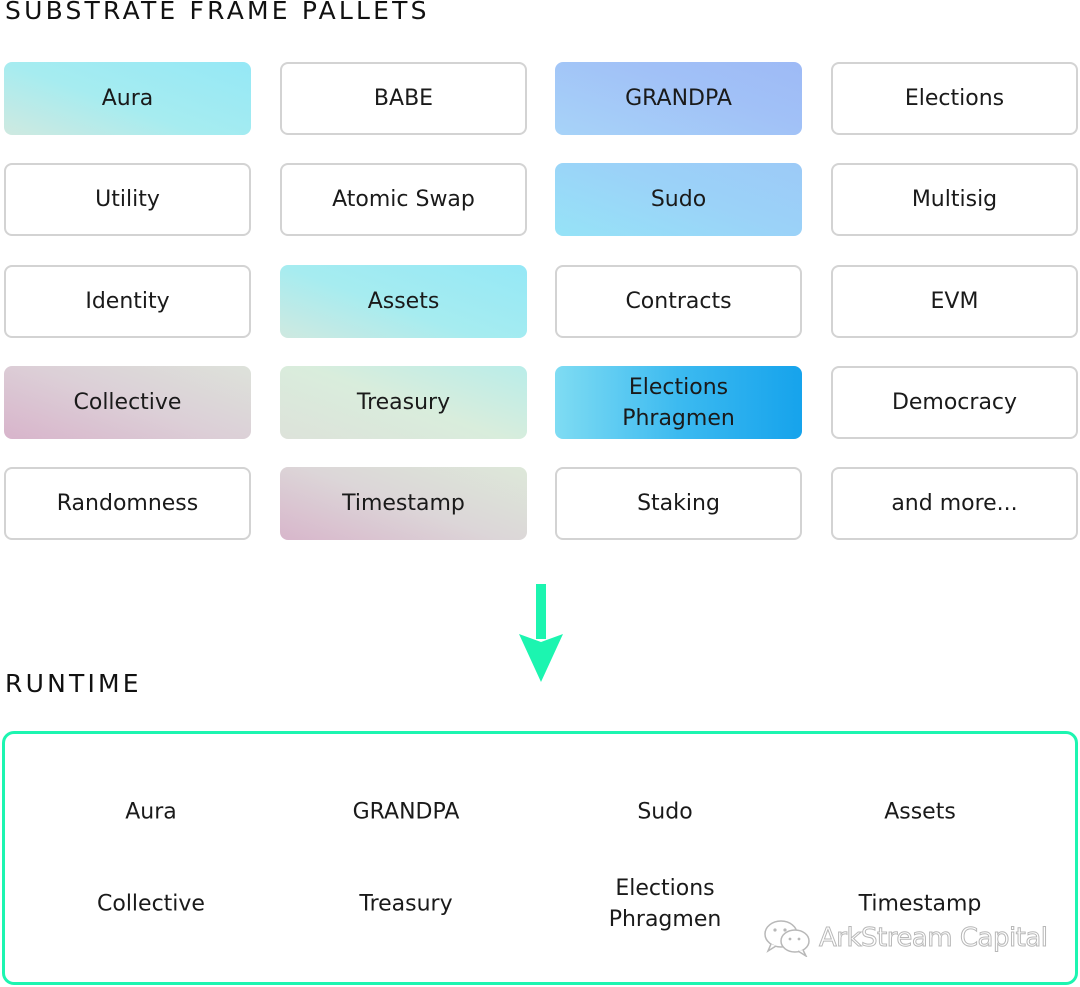  I want to click on pallet-card-label: Atomic Swap, so click(403, 199).